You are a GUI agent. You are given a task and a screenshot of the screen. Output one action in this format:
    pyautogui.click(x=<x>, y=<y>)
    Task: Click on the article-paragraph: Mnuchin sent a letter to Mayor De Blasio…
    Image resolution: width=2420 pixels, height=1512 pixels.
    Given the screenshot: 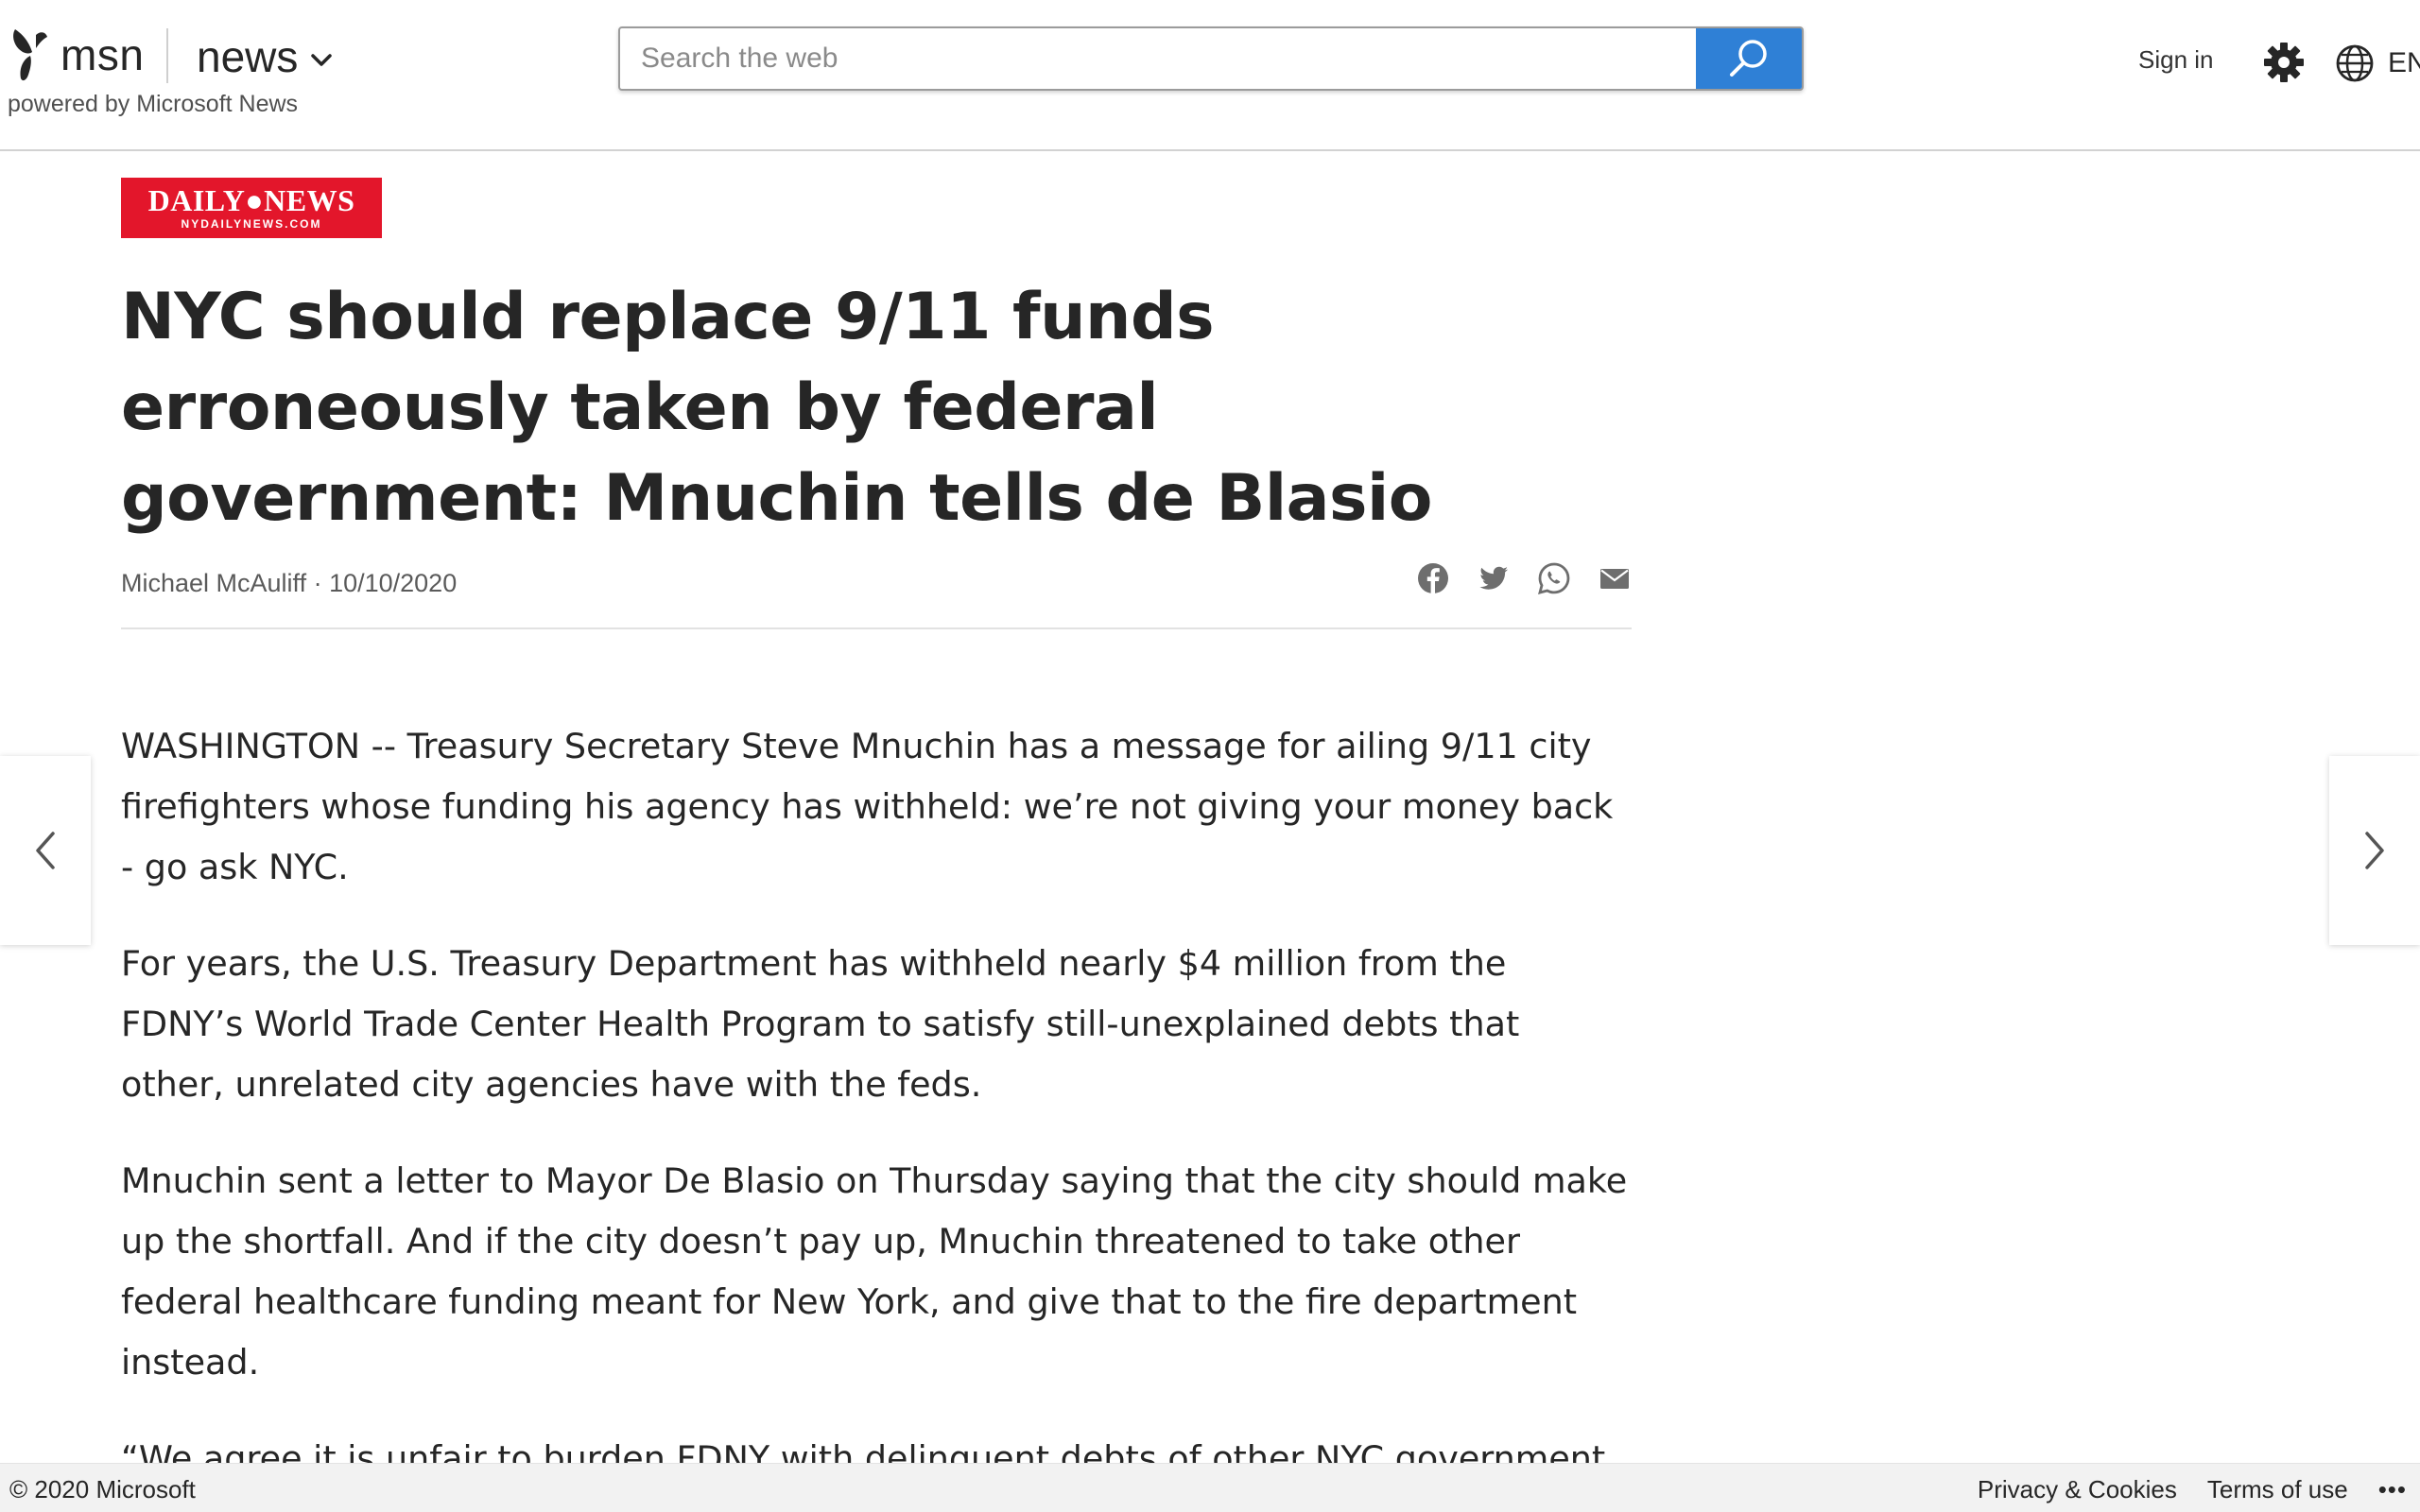 What is the action you would take?
    pyautogui.click(x=874, y=1271)
    